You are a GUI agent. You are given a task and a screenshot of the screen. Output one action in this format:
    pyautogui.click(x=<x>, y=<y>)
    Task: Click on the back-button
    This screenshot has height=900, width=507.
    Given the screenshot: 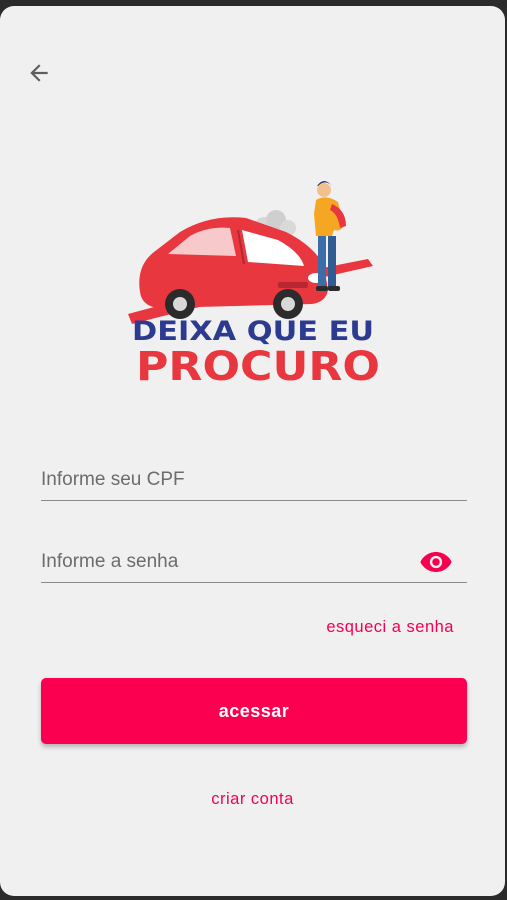 What is the action you would take?
    pyautogui.click(x=39, y=73)
    